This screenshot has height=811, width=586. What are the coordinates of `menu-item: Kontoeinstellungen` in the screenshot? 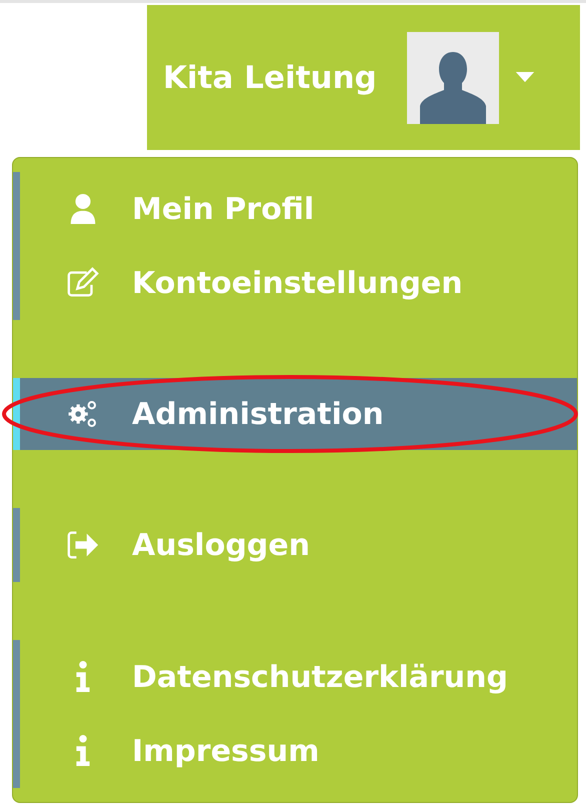 It's located at (298, 283).